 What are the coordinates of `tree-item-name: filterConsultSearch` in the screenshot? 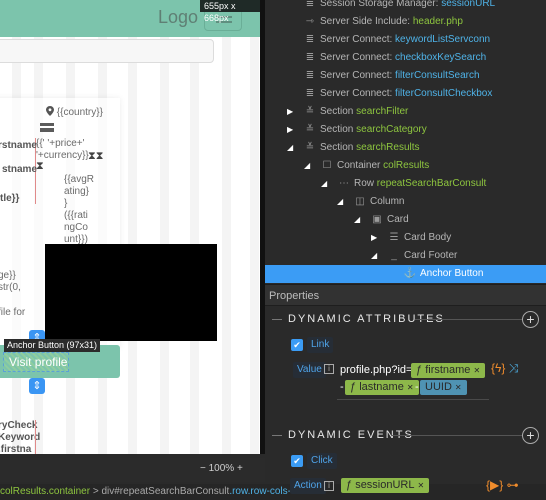 It's located at (437, 75).